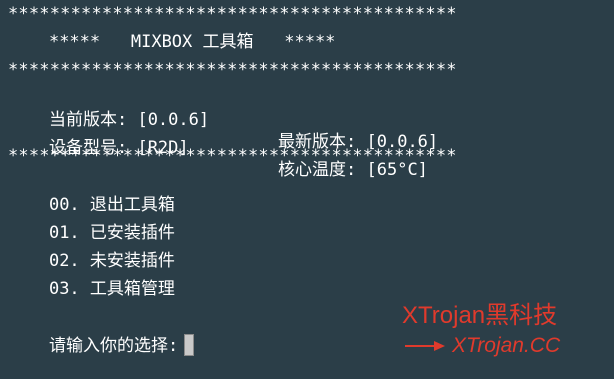  Describe the element at coordinates (481, 329) in the screenshot. I see `watermark: XTrojan黑科技 XTrojan.CC` at that location.